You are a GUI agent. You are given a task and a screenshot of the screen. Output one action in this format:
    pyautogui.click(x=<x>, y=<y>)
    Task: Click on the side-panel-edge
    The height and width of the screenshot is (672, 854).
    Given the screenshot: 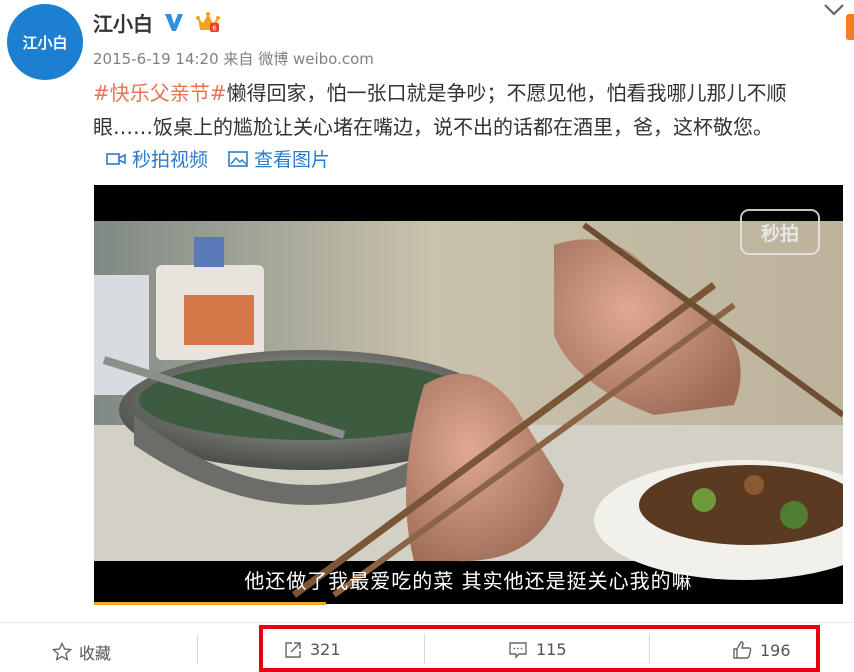 What is the action you would take?
    pyautogui.click(x=850, y=27)
    